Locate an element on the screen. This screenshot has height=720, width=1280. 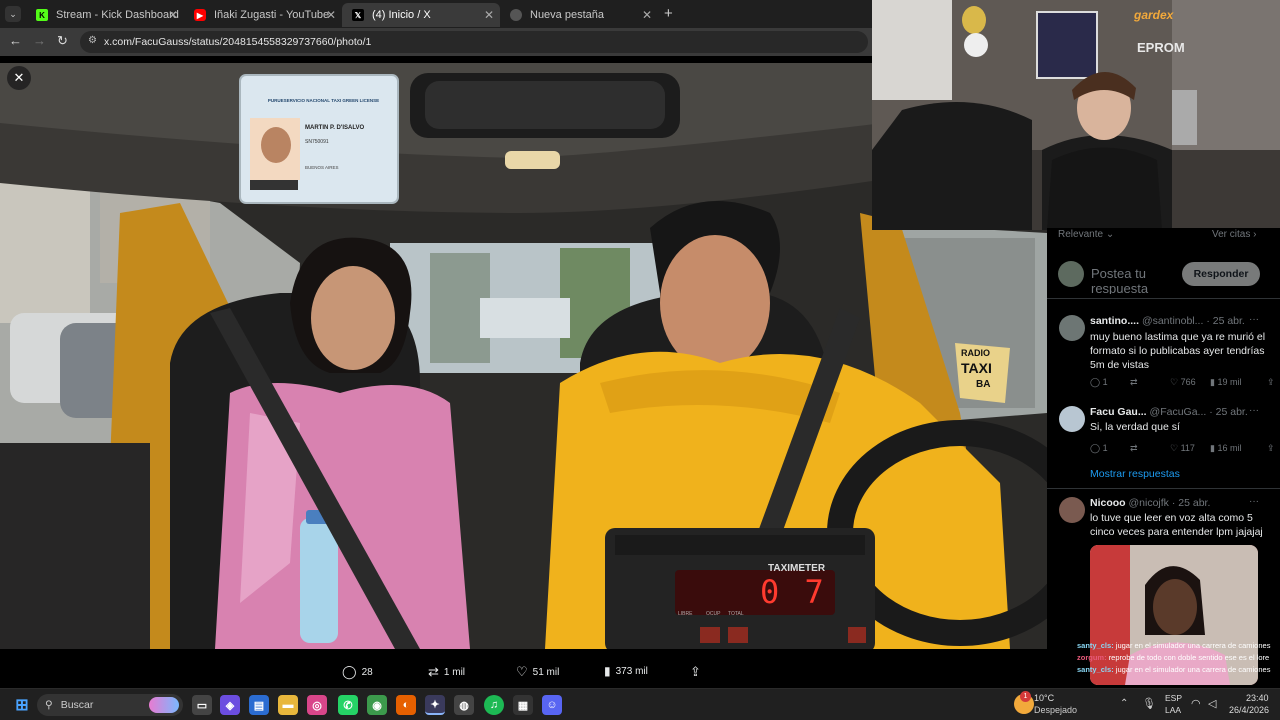
show-replies-link: Mostrar respuestas is located at coordinates (1135, 474).